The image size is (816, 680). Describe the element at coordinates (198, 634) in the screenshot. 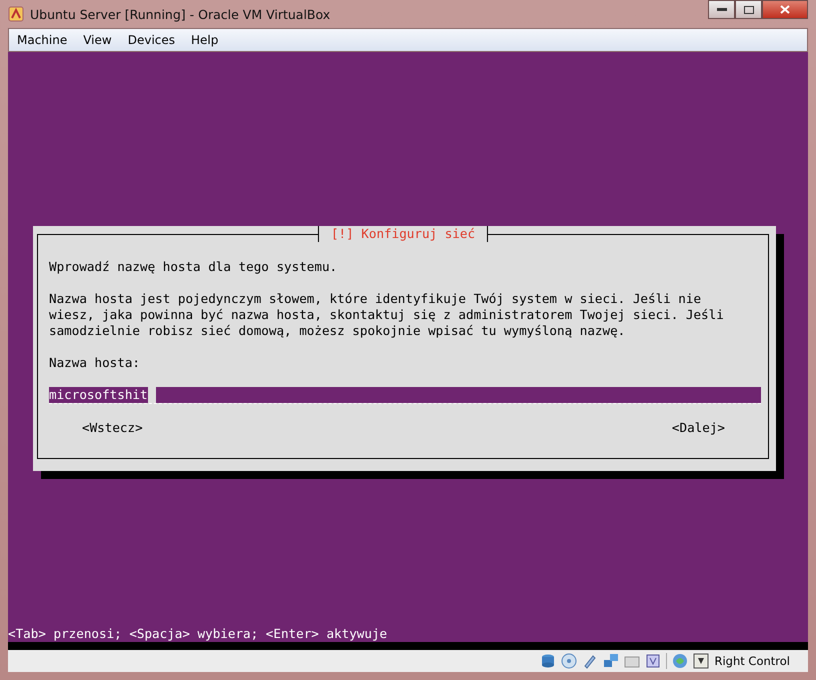

I see `help-line: <Tab> przenosi; <Spacja> wybiera; <Enter> aktywuje` at that location.